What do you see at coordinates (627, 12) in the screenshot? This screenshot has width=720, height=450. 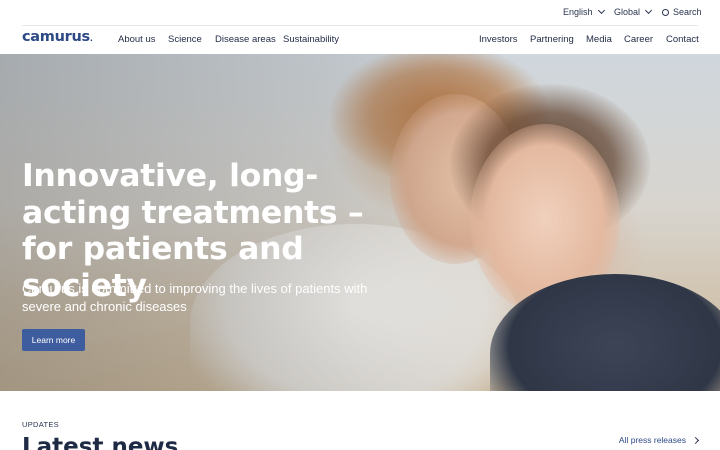 I see `region-label: Global` at bounding box center [627, 12].